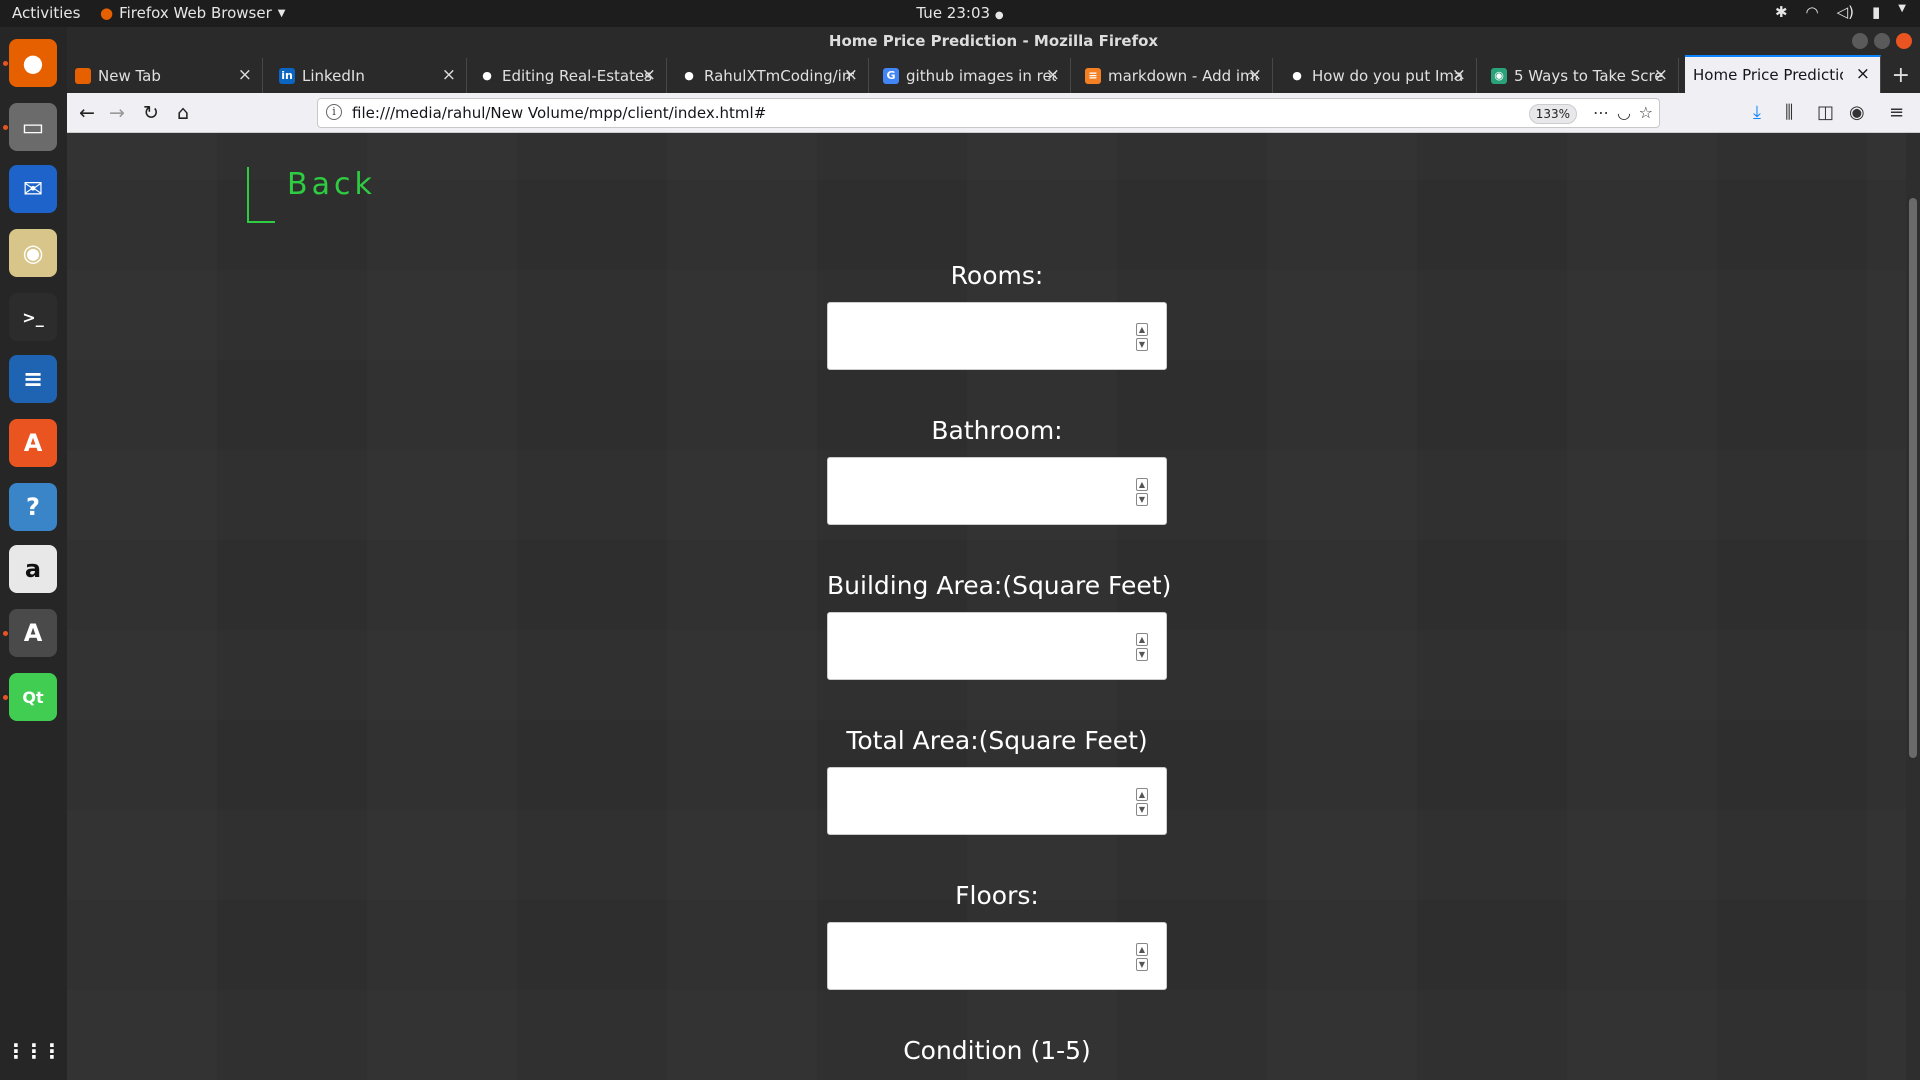 Image resolution: width=1920 pixels, height=1080 pixels. I want to click on dock-qt-creator-icon: Qt, so click(33, 697).